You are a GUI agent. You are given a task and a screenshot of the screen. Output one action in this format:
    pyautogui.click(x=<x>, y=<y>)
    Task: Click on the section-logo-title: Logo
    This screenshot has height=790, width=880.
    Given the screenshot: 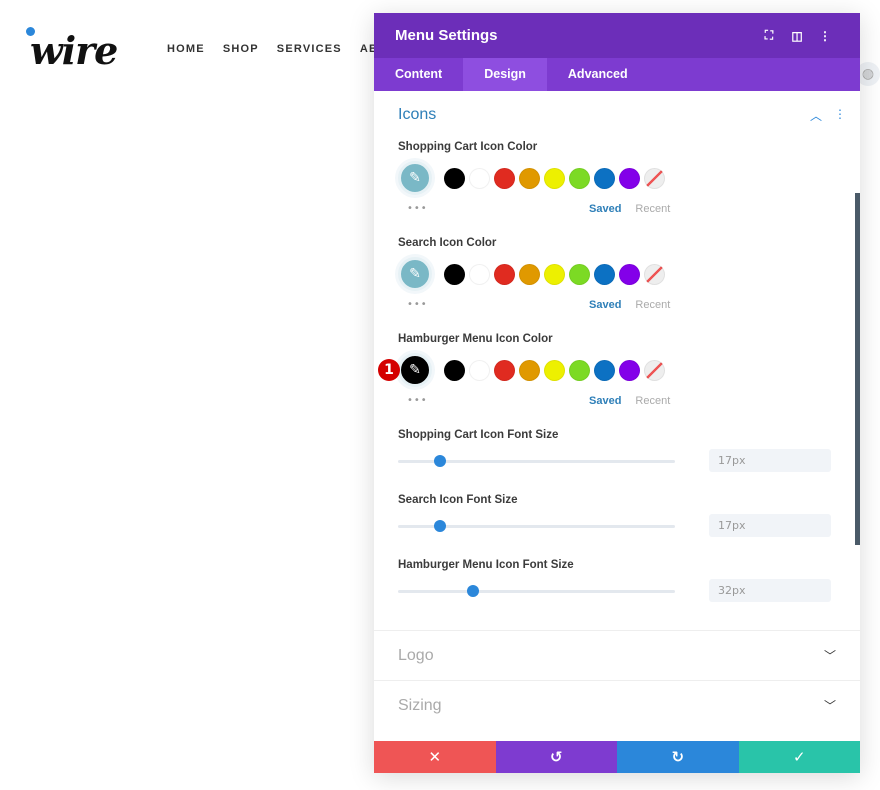 What is the action you would take?
    pyautogui.click(x=416, y=655)
    